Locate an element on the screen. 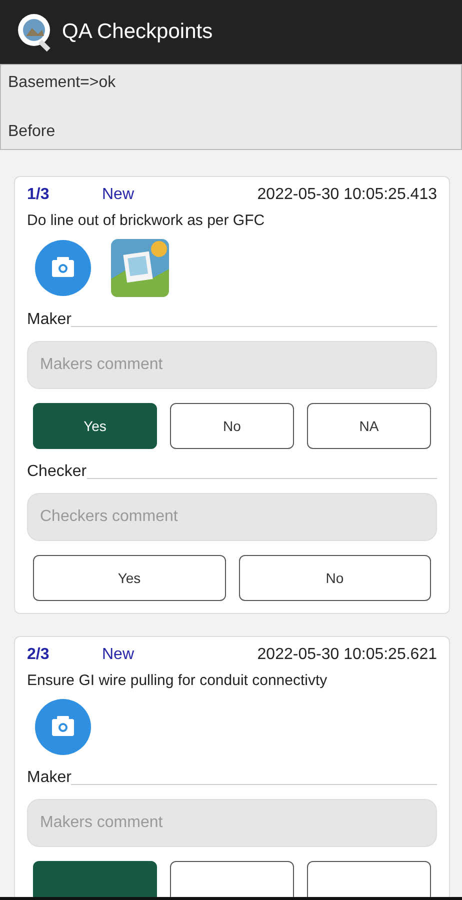  app-title: QA Checkpoints is located at coordinates (137, 32).